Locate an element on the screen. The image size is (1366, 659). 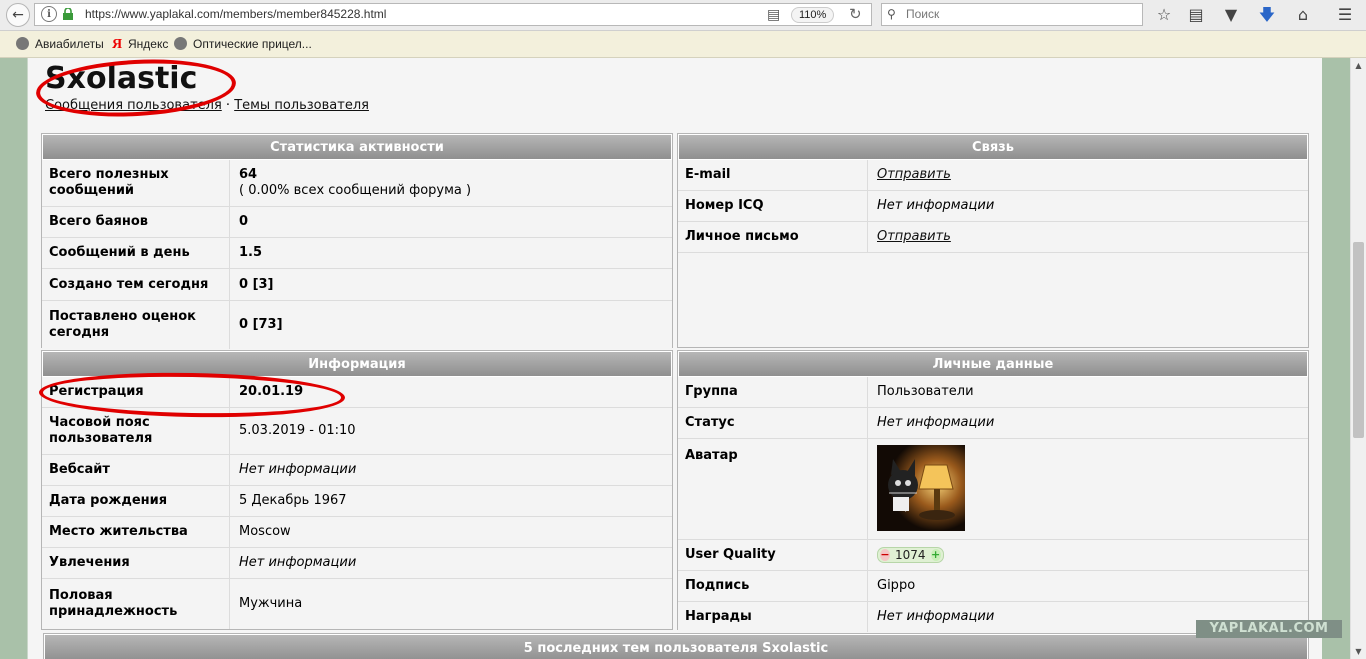
row-label: Поставлено оценок сегодня is located at coordinates (136, 325).